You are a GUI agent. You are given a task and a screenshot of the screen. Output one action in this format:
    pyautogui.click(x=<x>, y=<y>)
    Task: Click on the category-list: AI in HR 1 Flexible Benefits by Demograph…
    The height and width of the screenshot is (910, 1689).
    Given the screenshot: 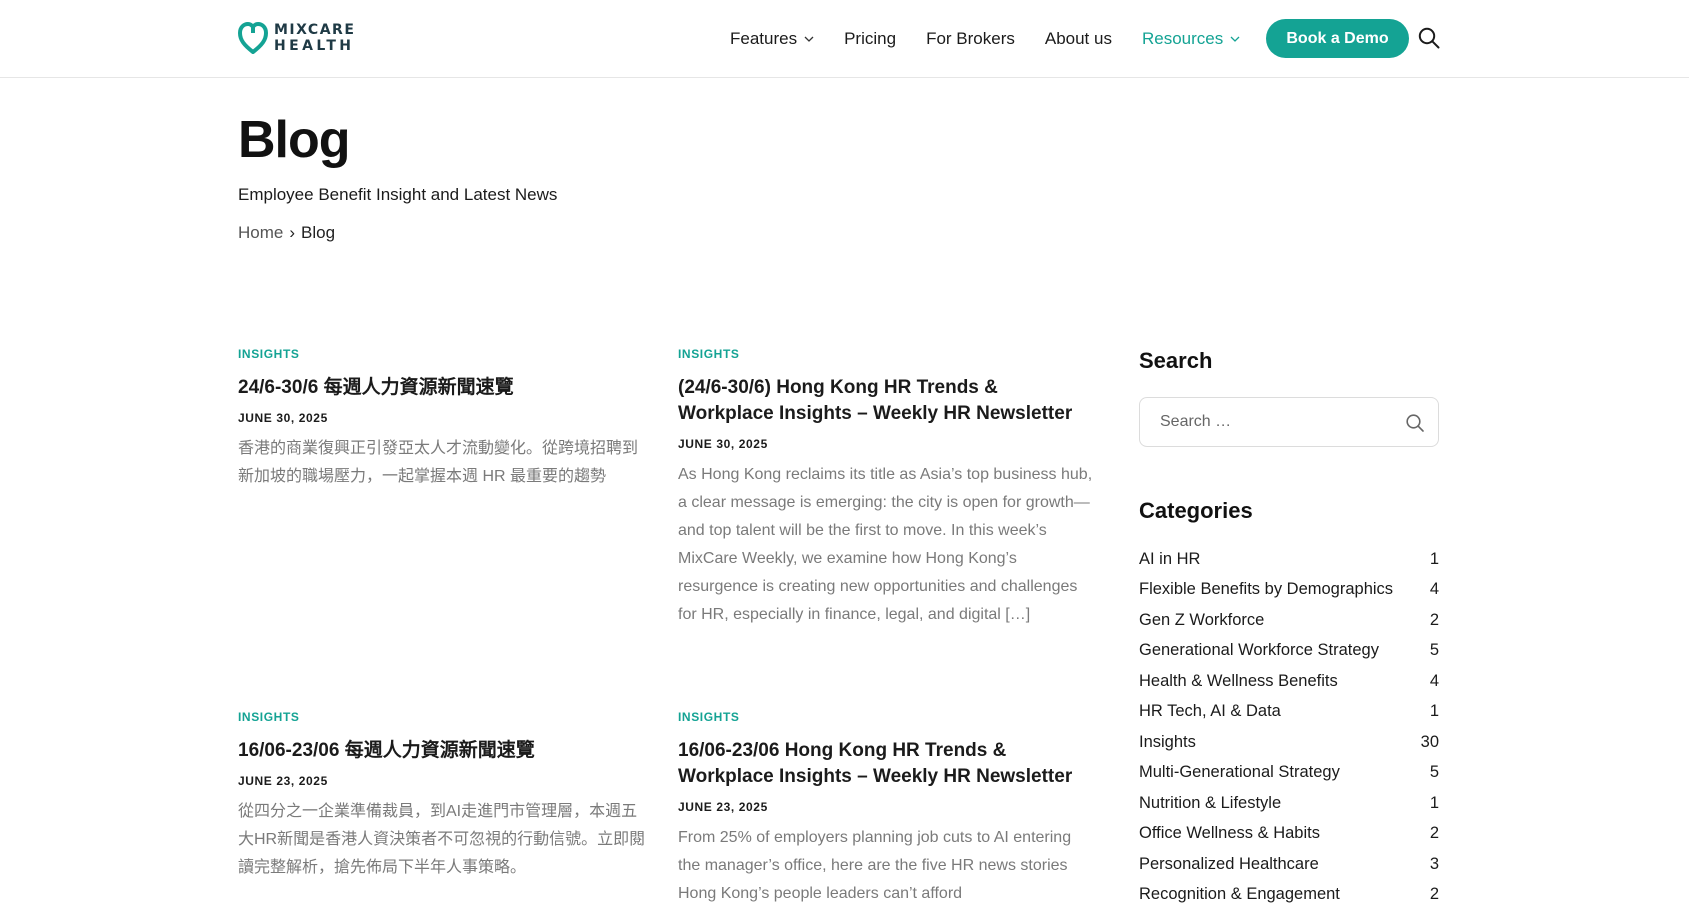 What is the action you would take?
    pyautogui.click(x=1289, y=727)
    